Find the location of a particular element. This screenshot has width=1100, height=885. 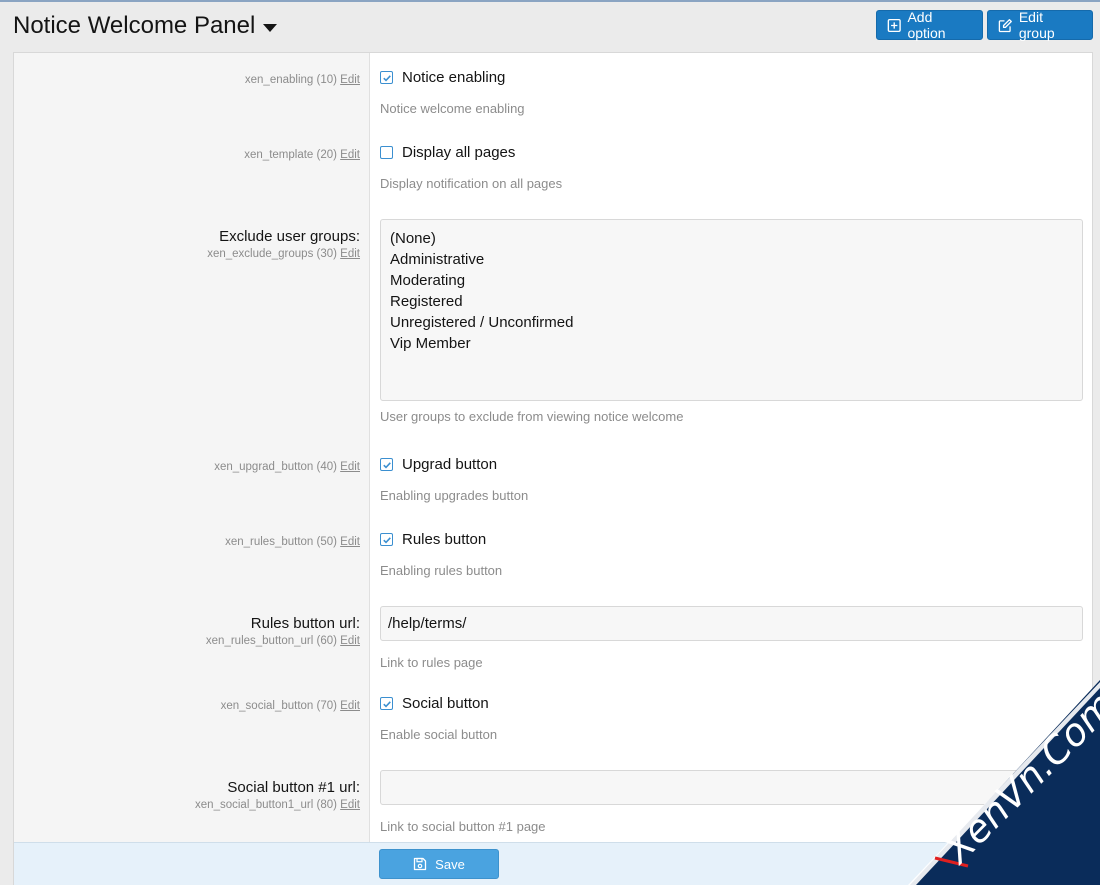

option-content: Upgrad button Enabling upgrades button is located at coordinates (731, 479).